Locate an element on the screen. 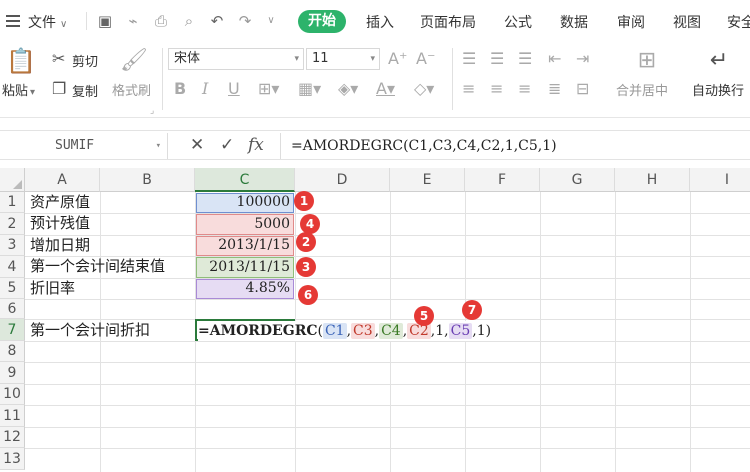 The height and width of the screenshot is (472, 750). row-header-6: 6 is located at coordinates (12, 309).